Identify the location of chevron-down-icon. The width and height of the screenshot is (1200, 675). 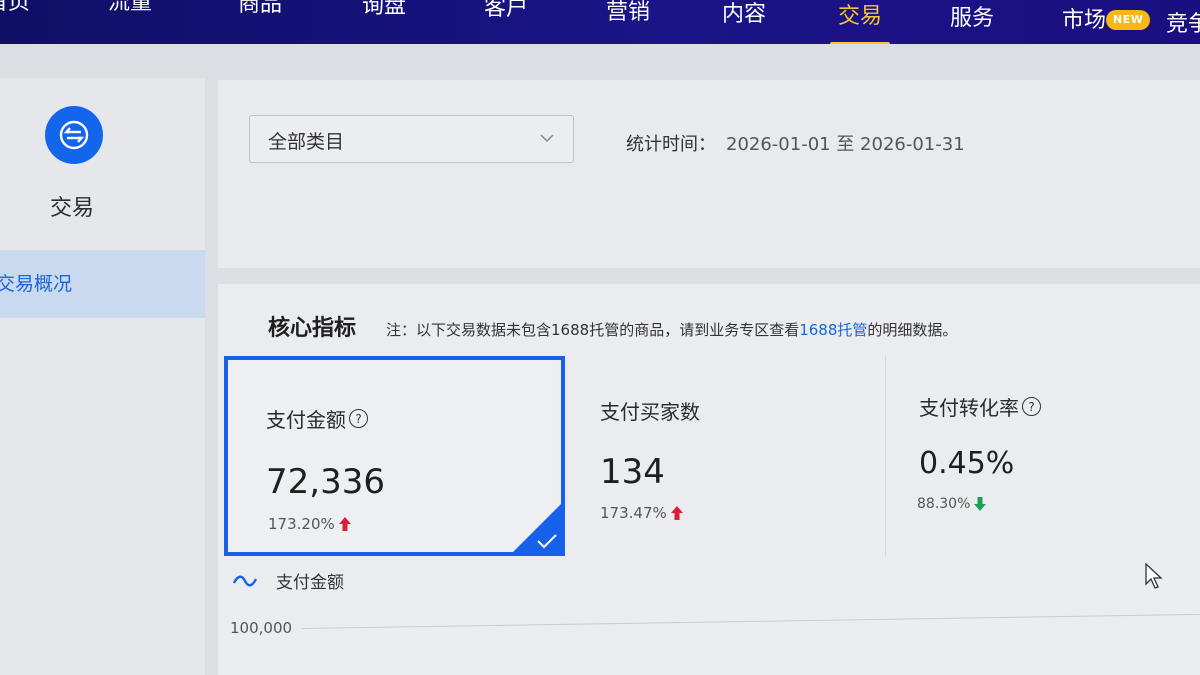
(547, 138).